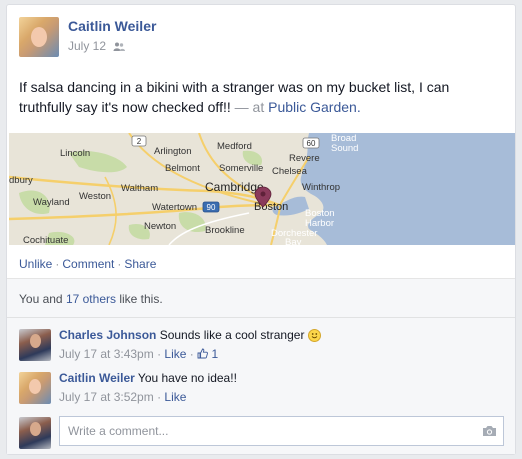 This screenshot has width=522, height=459. I want to click on author-avatar, so click(39, 37).